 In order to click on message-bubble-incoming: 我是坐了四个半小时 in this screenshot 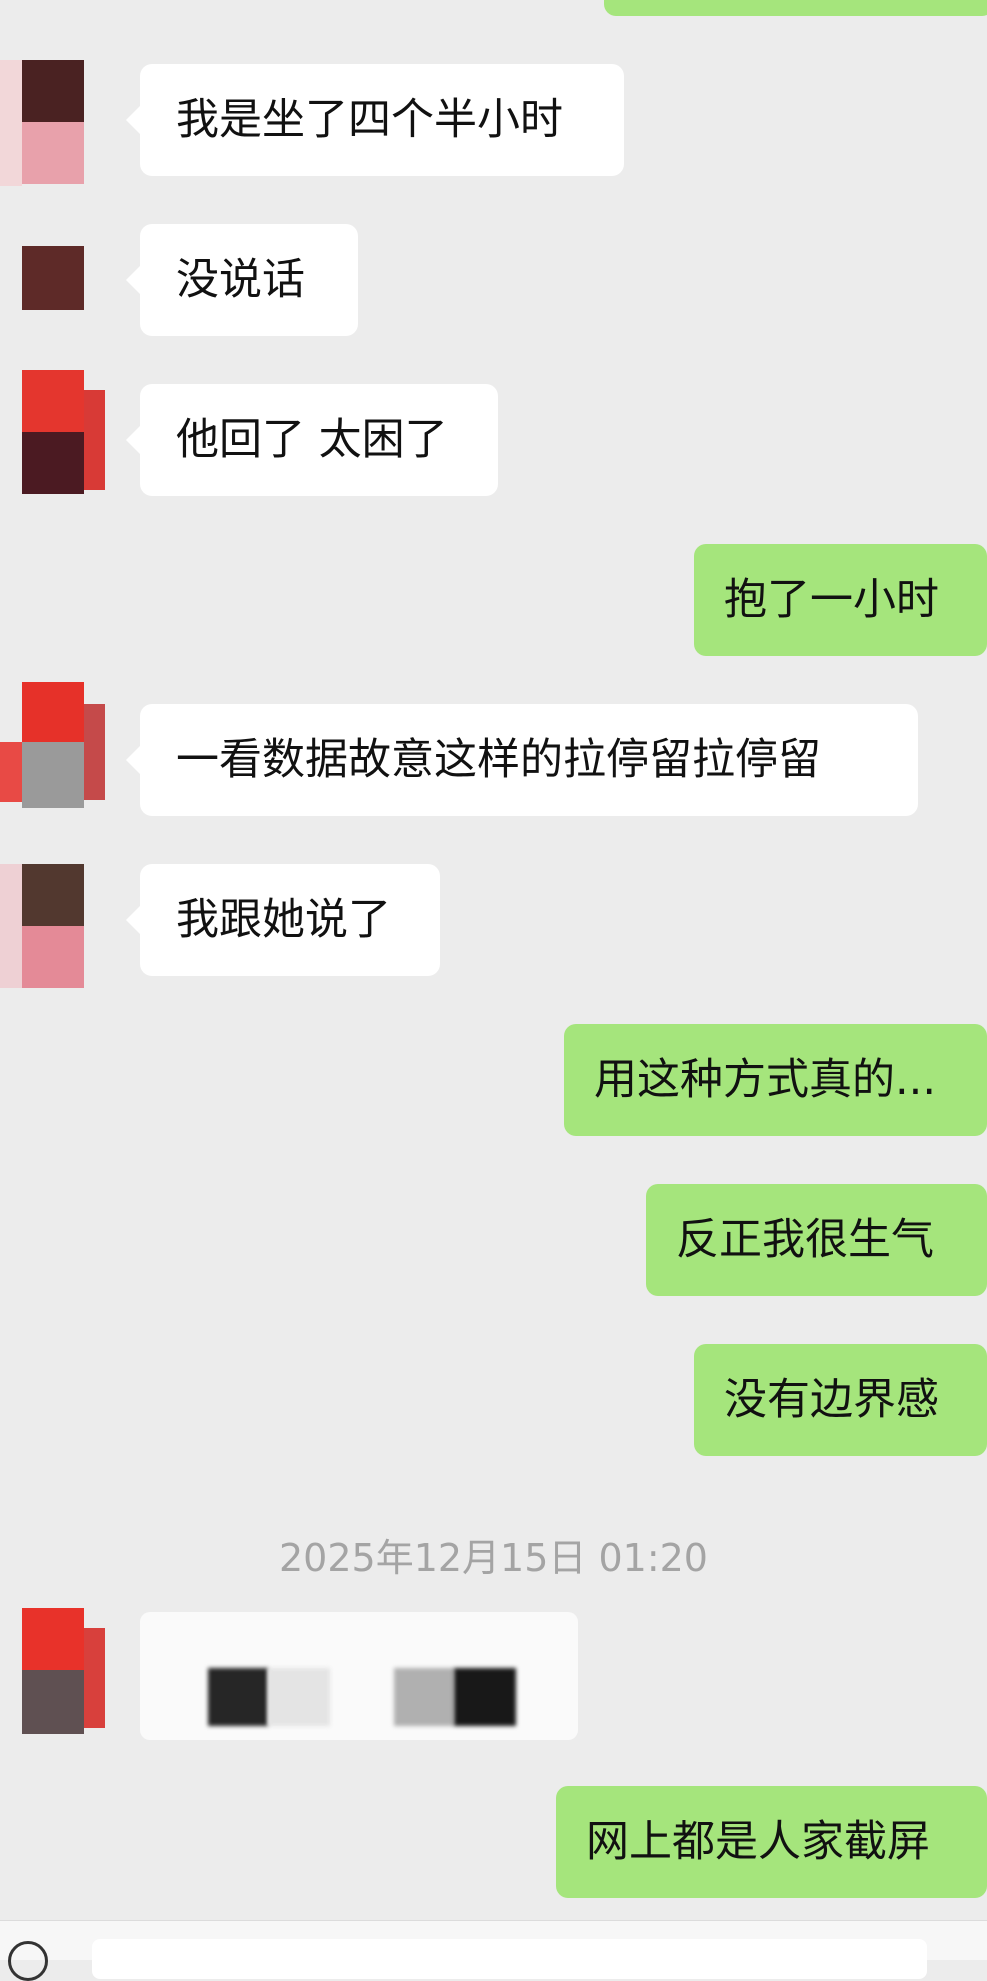, I will do `click(375, 120)`.